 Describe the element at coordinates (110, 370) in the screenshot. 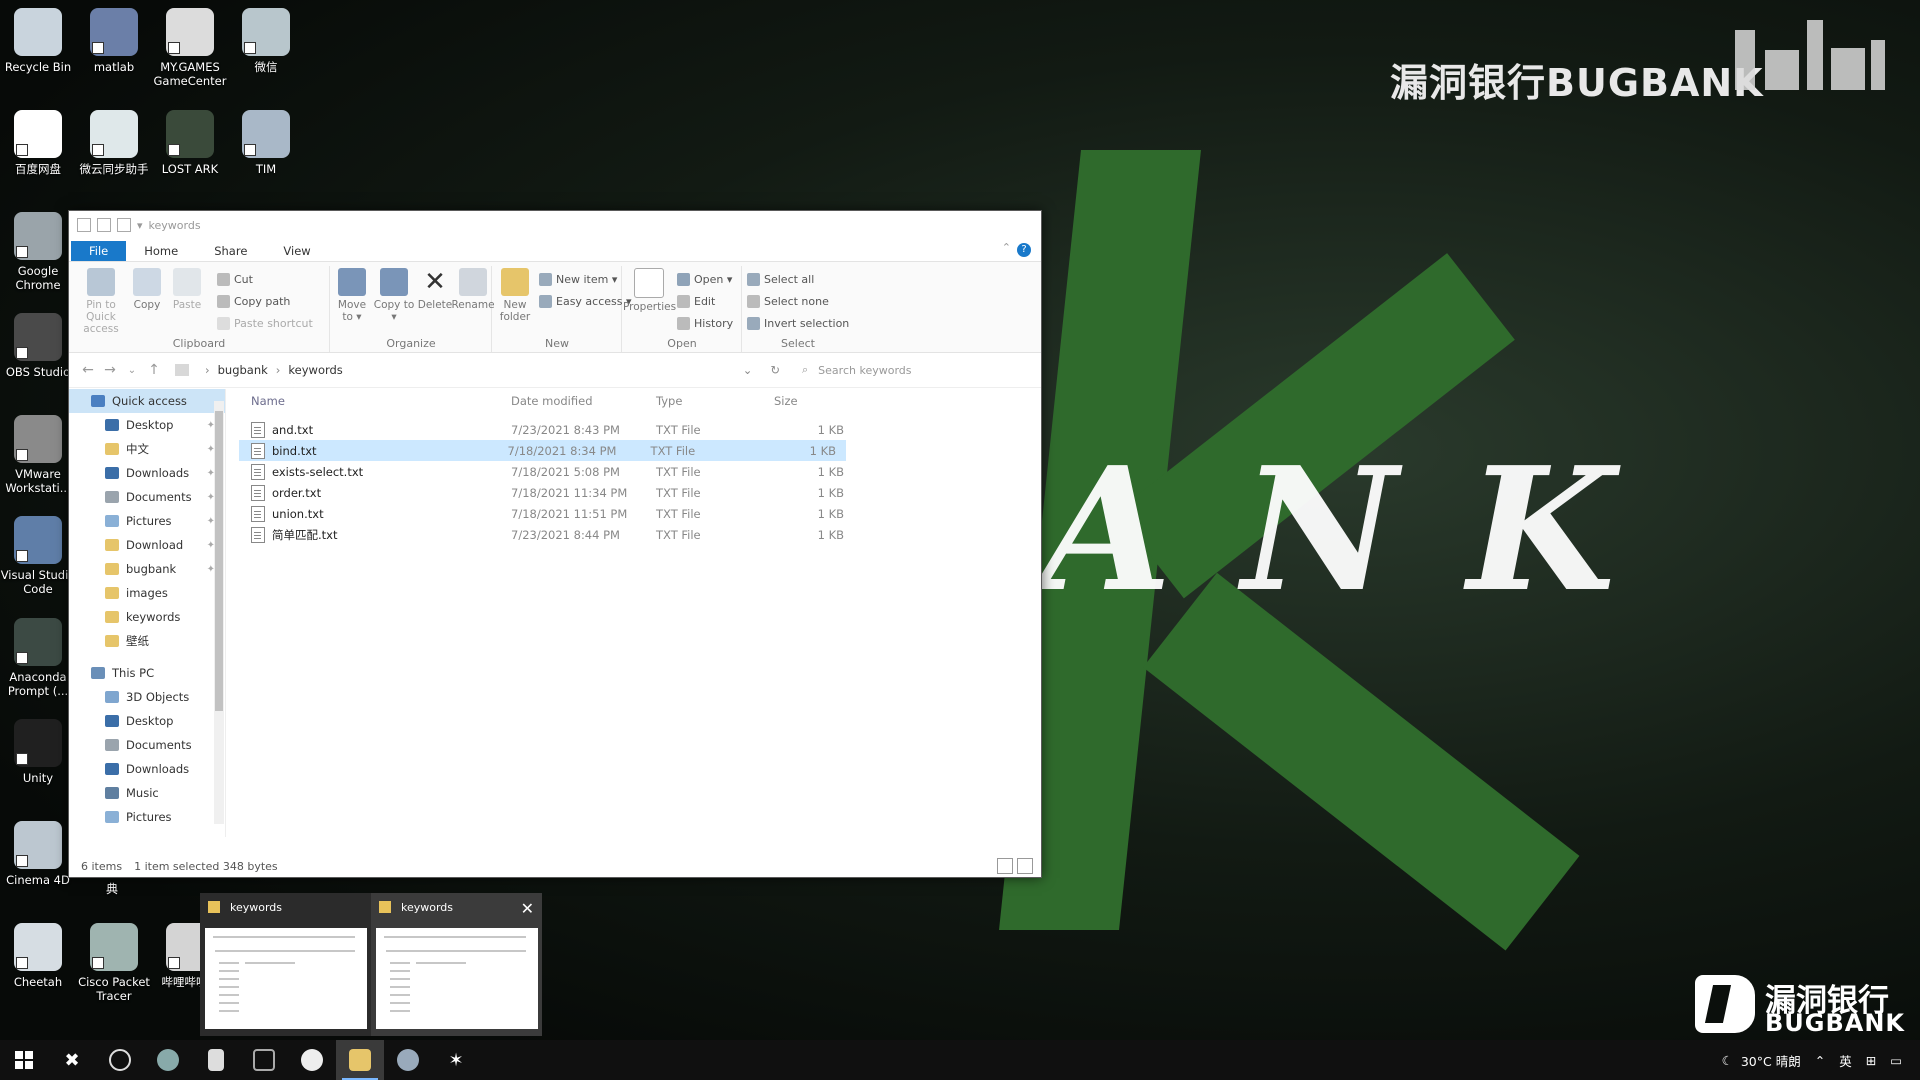

I see `forward-arrow-icon: →` at that location.